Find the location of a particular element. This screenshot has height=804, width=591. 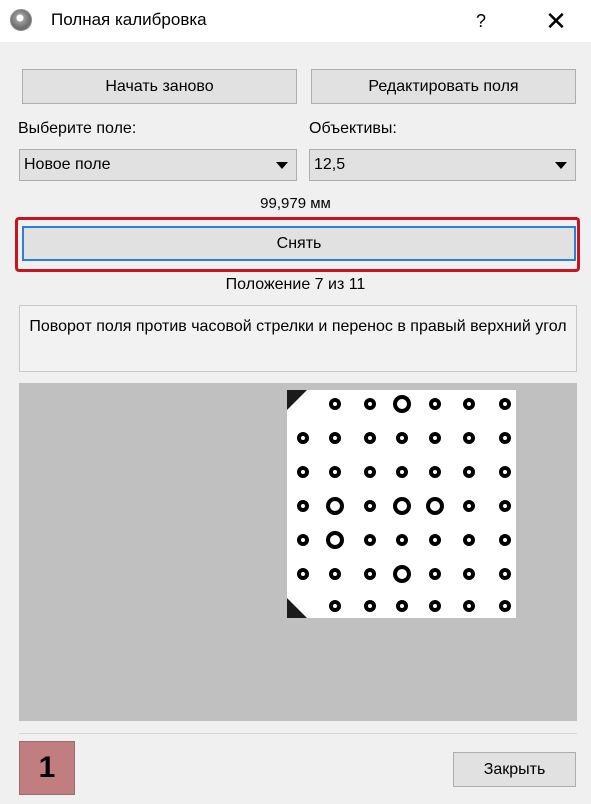

app-icon is located at coordinates (21, 20).